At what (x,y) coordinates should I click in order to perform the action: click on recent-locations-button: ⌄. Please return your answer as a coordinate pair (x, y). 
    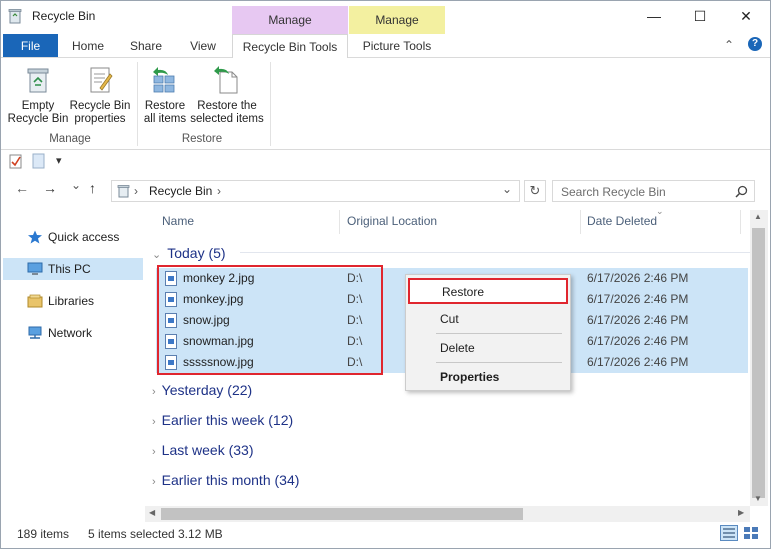
    Looking at the image, I should click on (76, 185).